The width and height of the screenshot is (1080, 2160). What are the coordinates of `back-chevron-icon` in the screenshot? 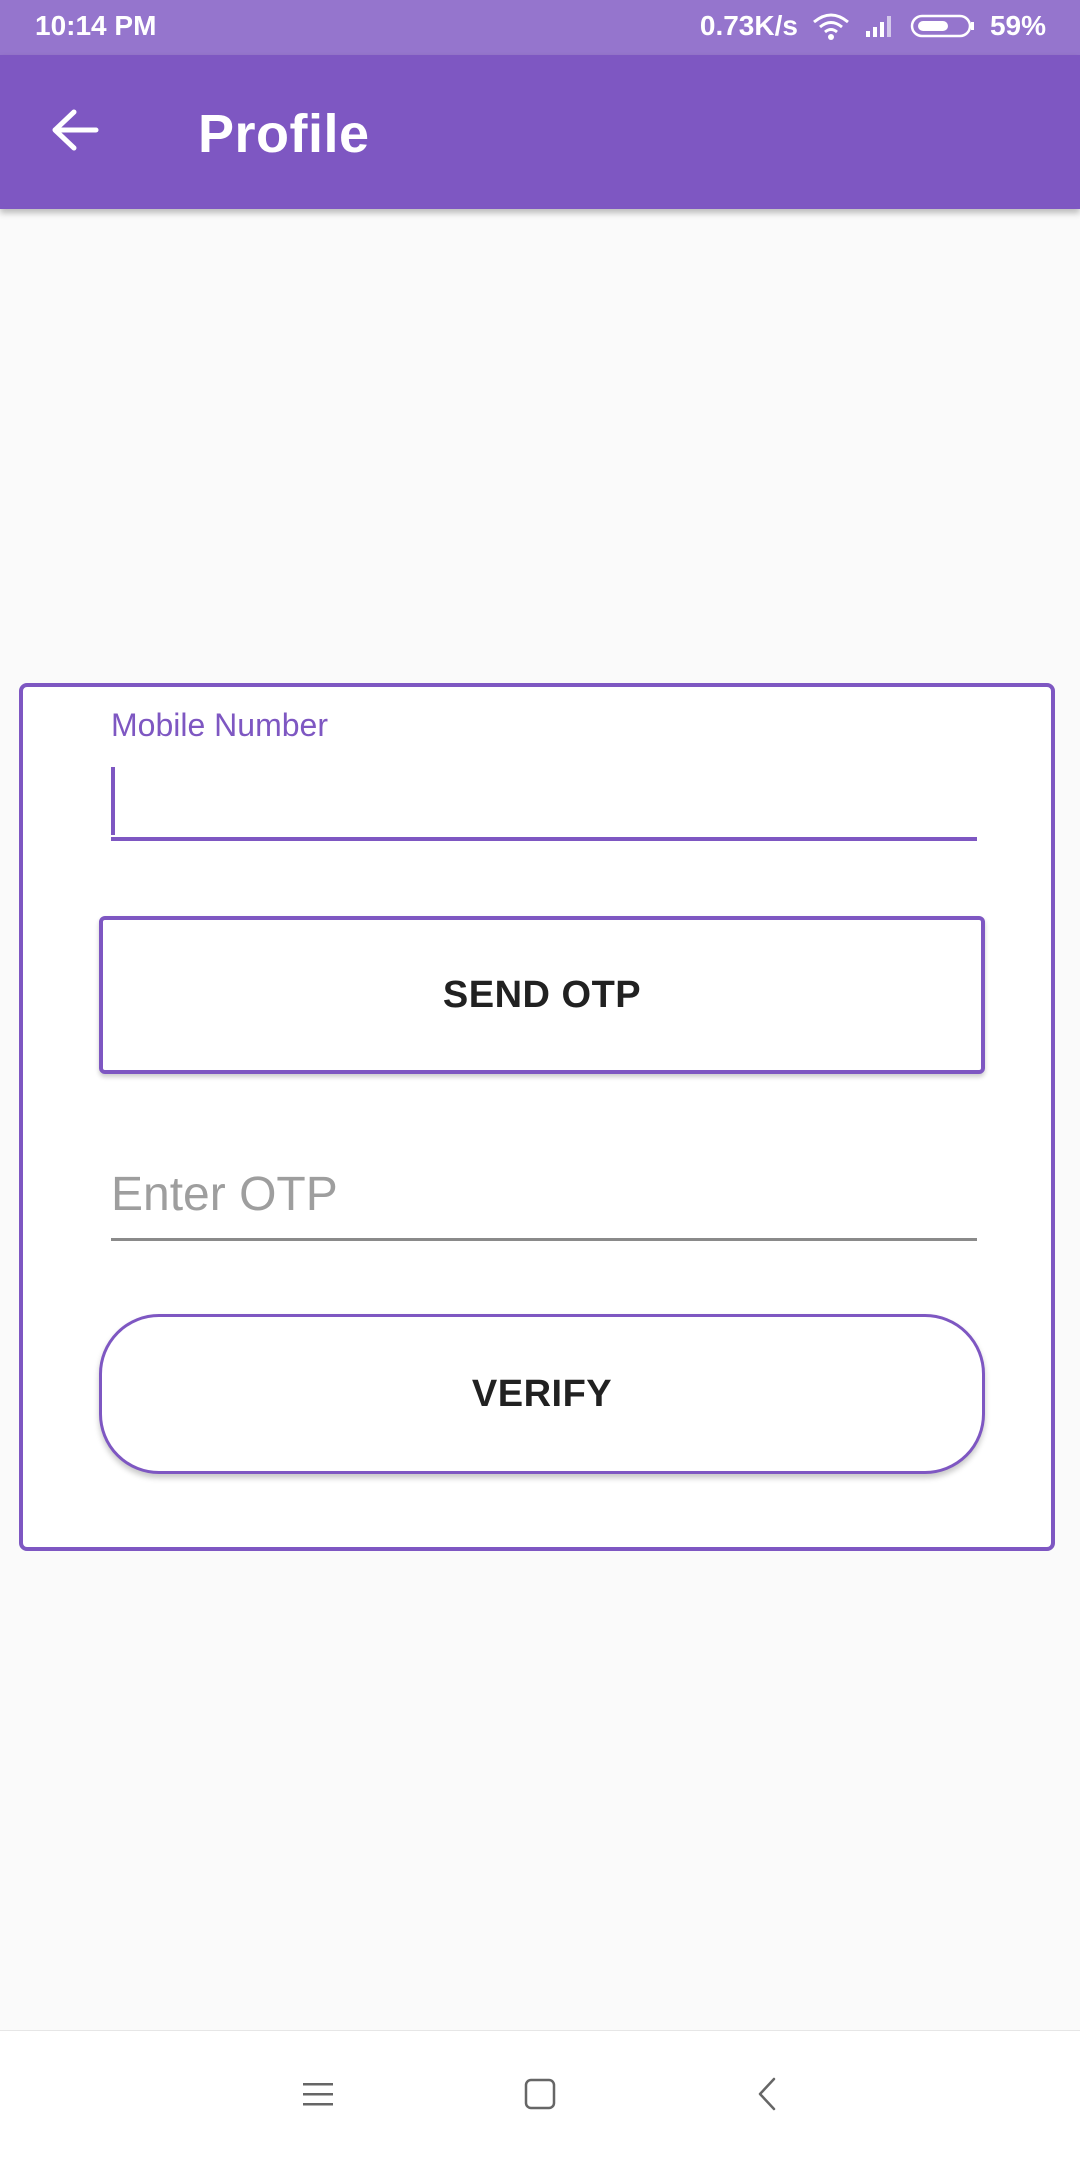 It's located at (767, 2096).